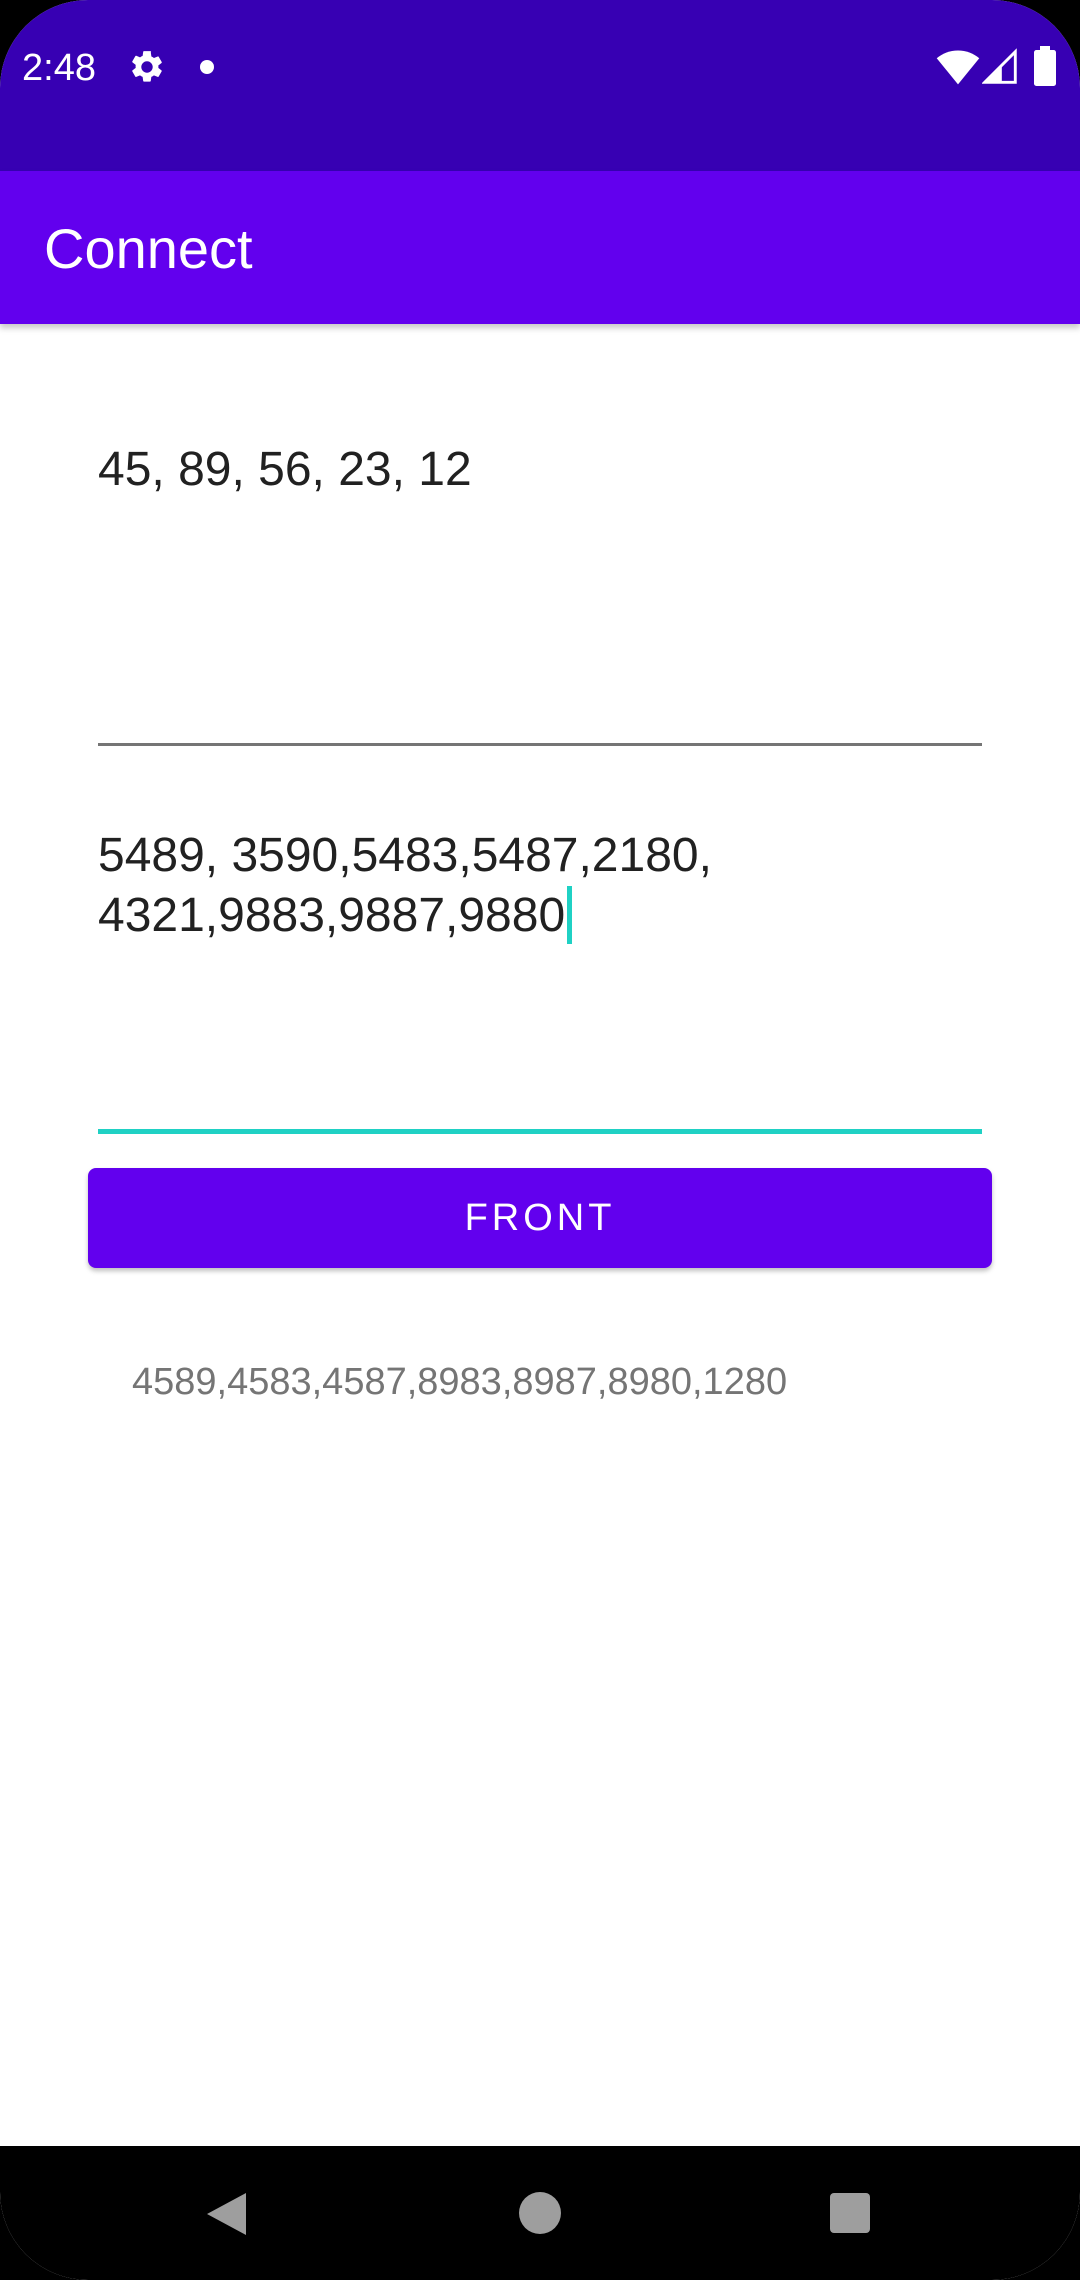 The image size is (1080, 2280). What do you see at coordinates (226, 2214) in the screenshot?
I see `back-icon` at bounding box center [226, 2214].